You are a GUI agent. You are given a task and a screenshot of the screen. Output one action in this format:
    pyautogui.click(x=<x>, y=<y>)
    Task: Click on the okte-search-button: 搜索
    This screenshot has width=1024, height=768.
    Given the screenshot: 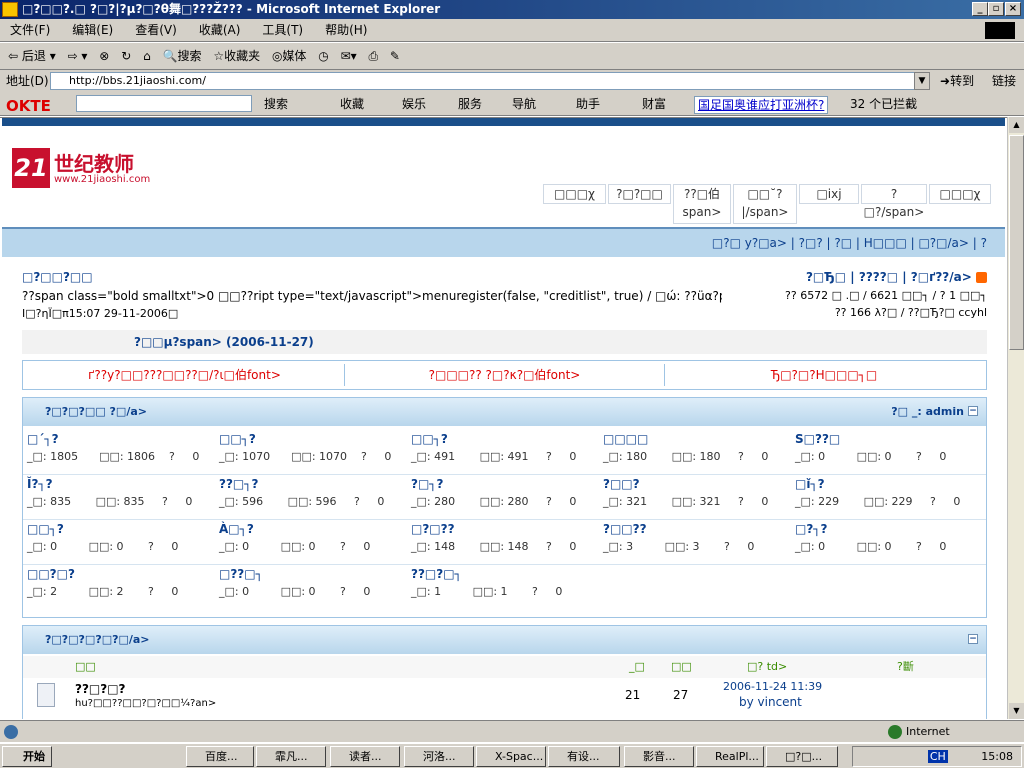 What is the action you would take?
    pyautogui.click(x=276, y=104)
    